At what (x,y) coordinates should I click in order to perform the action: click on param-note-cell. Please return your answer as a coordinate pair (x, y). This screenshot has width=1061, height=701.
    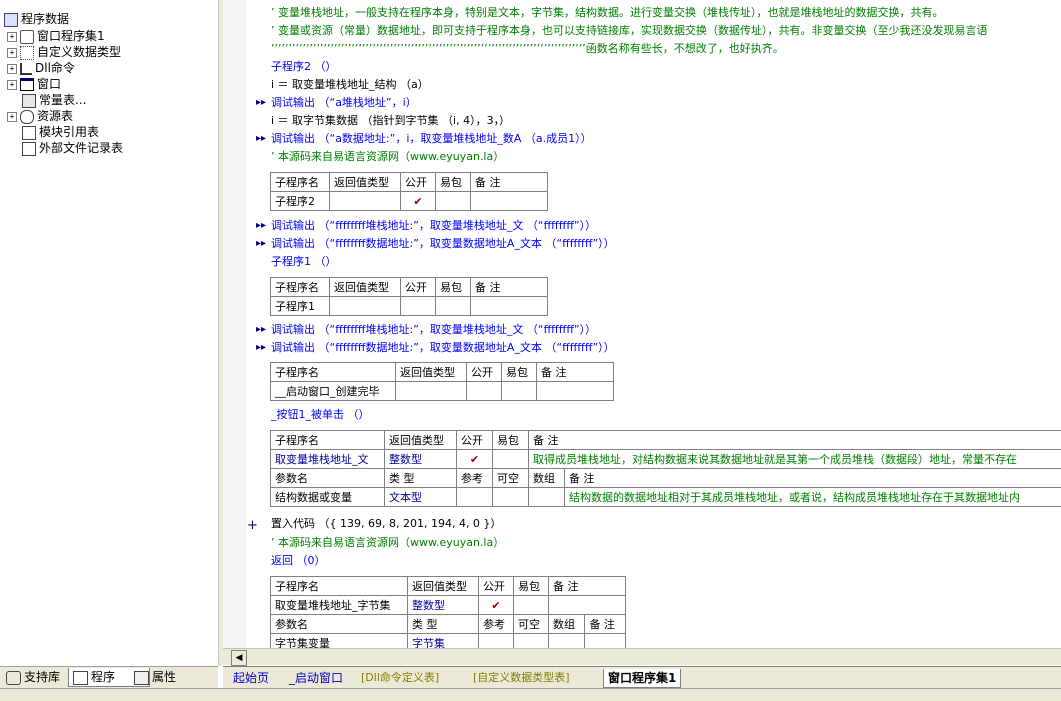
    Looking at the image, I should click on (605, 641).